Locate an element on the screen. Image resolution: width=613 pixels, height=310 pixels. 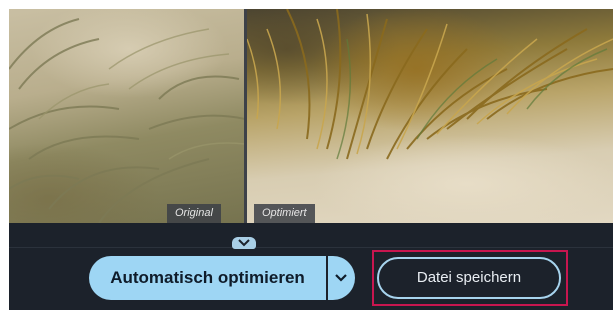
auto-optimize-split-button: Automatisch optimieren is located at coordinates (222, 278).